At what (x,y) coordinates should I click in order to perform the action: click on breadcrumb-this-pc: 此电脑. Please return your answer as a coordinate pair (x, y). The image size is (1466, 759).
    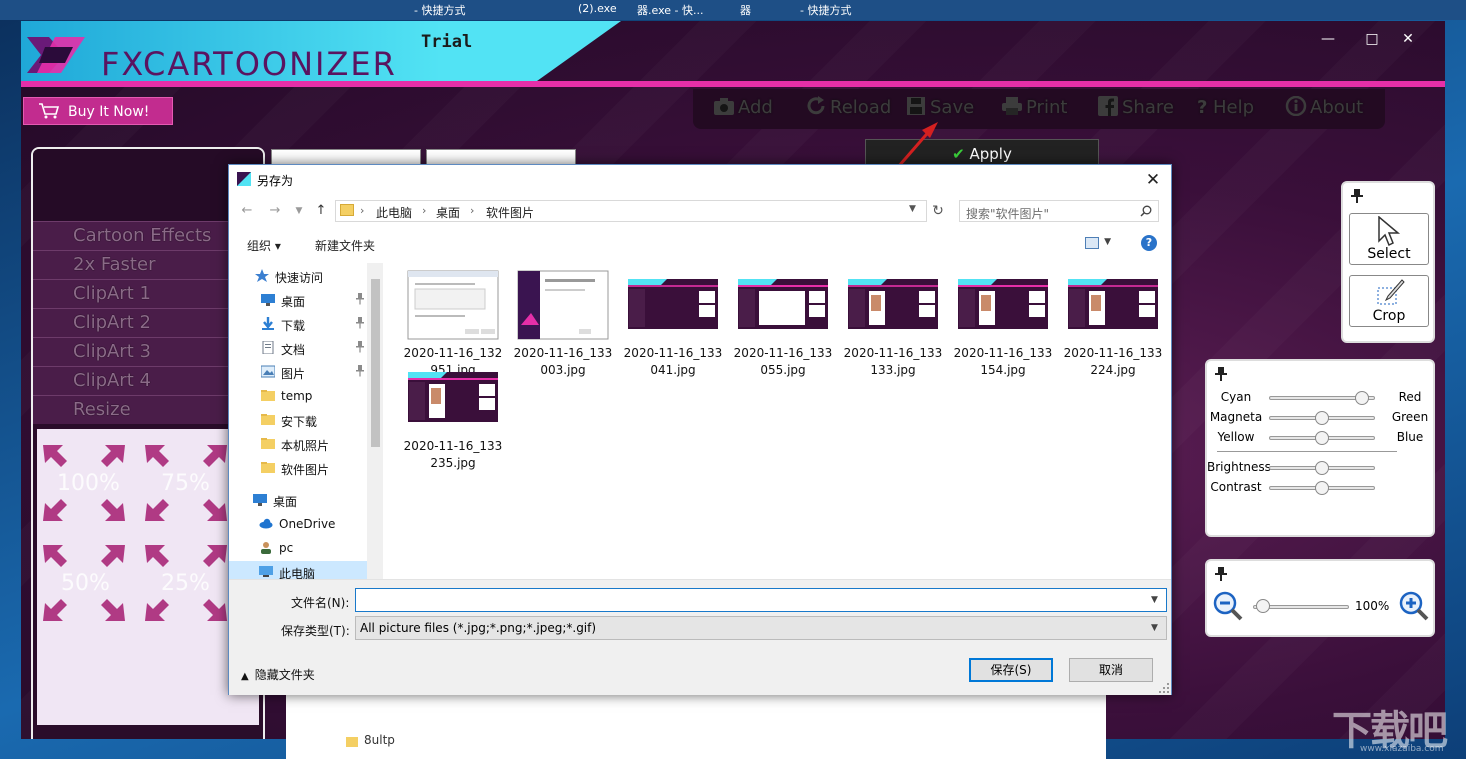
    Looking at the image, I should click on (394, 212).